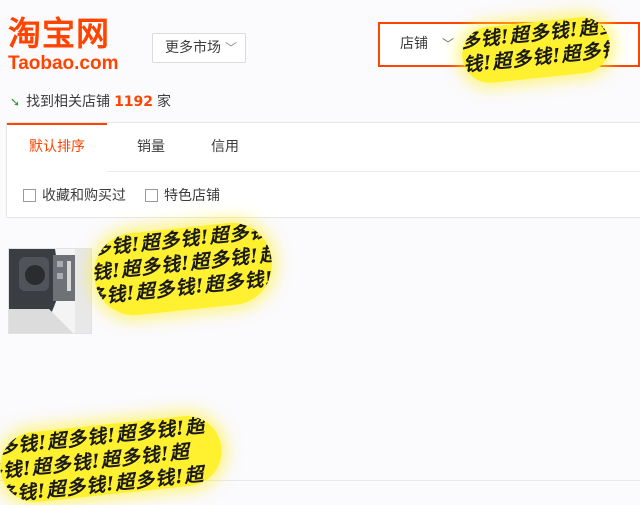  I want to click on result-summary: ➘ 找到相关店铺 1192 家, so click(90, 101).